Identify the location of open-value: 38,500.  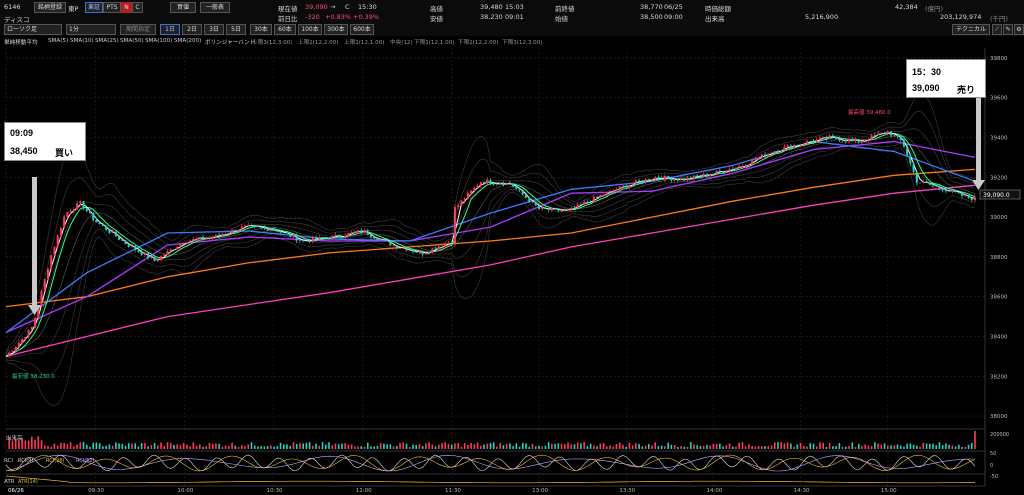
(651, 17).